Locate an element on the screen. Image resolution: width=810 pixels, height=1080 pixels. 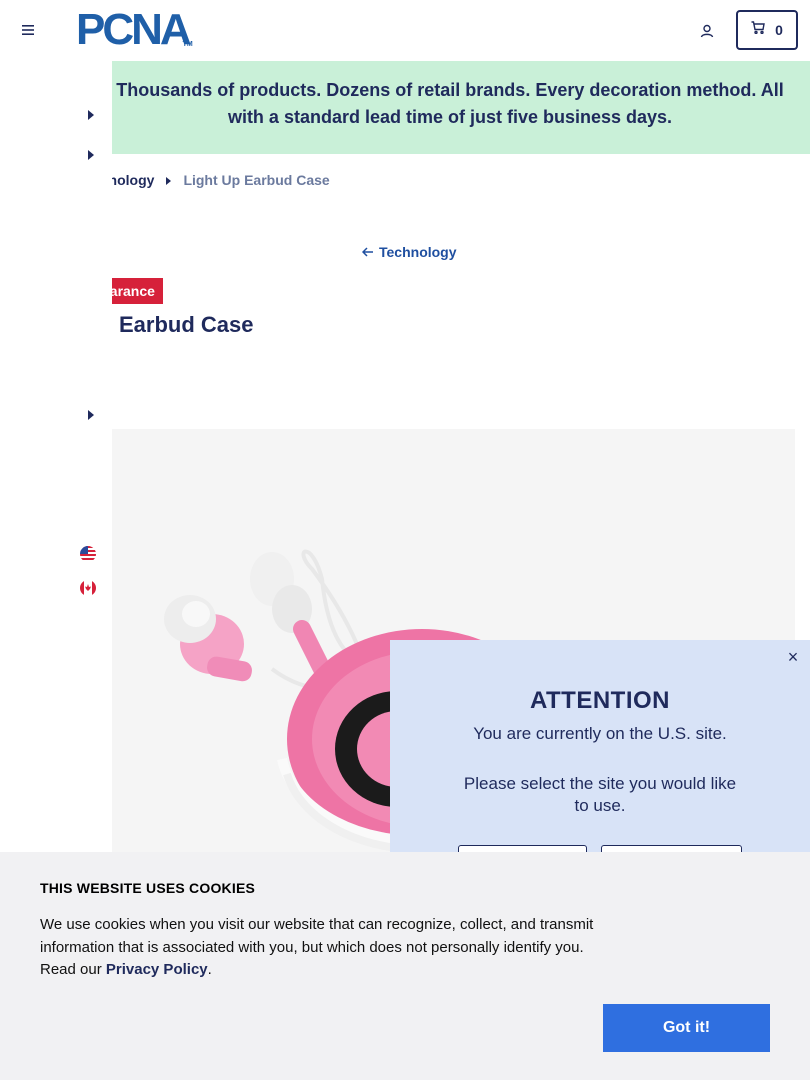
canada-flag-icon is located at coordinates (88, 588).